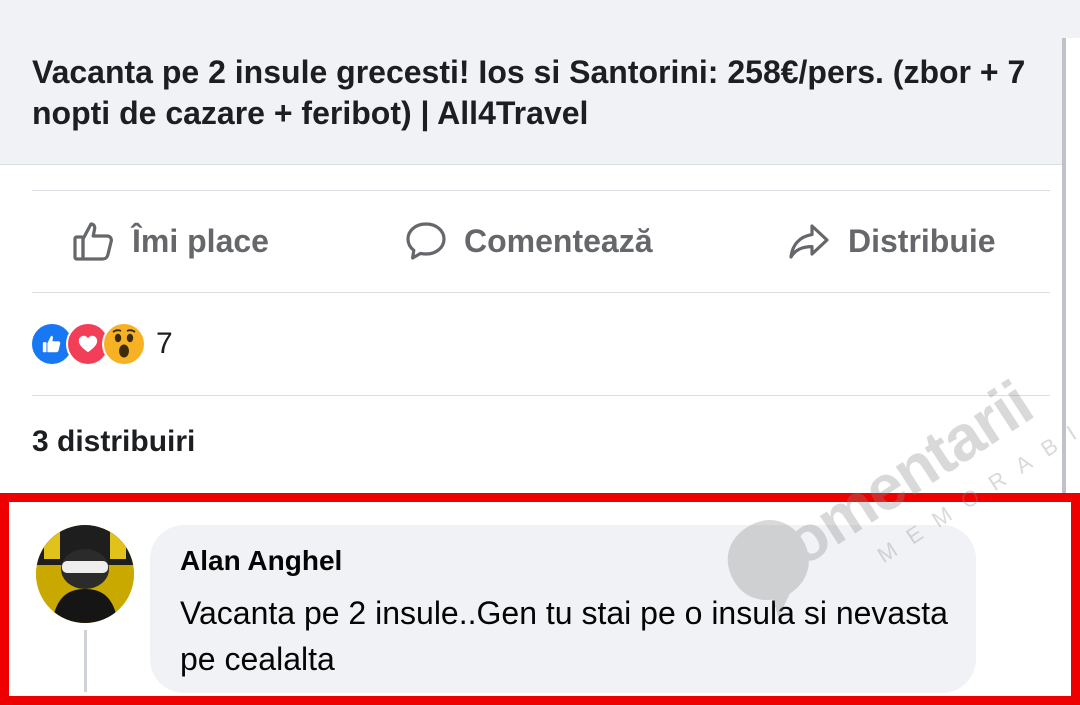 The height and width of the screenshot is (705, 1080). What do you see at coordinates (113, 442) in the screenshot?
I see `share-count: 3 distribuiri` at bounding box center [113, 442].